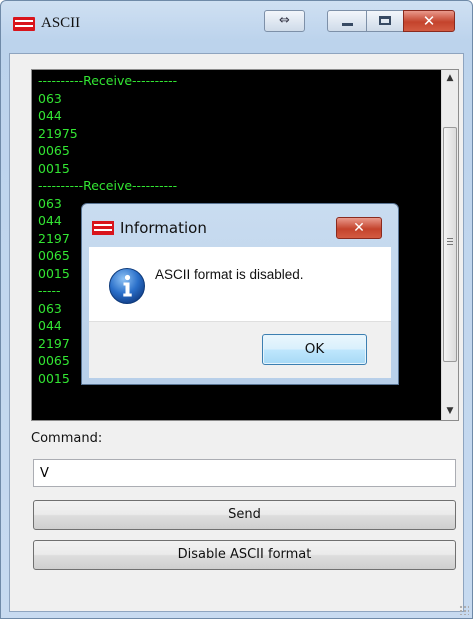 The width and height of the screenshot is (473, 619). I want to click on console-line: 0065, so click(54, 150).